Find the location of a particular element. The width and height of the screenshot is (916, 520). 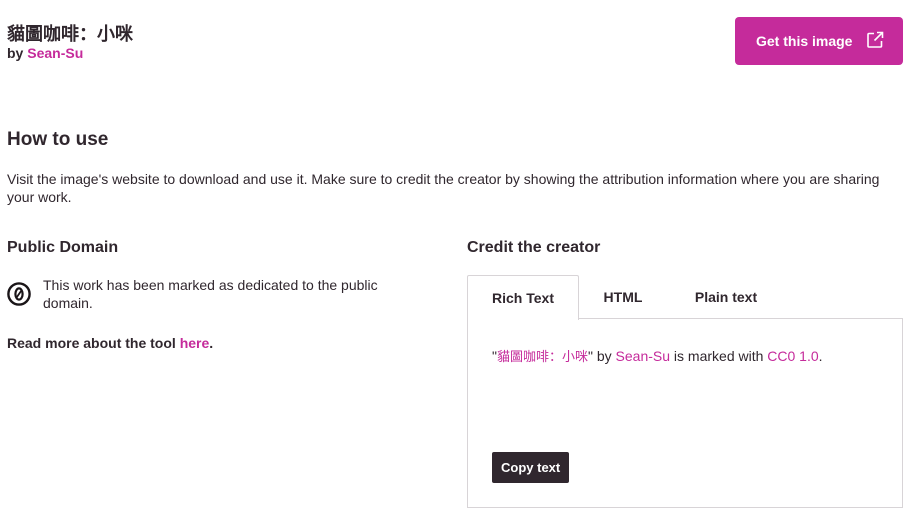

get-image-button: Get this image is located at coordinates (819, 41).